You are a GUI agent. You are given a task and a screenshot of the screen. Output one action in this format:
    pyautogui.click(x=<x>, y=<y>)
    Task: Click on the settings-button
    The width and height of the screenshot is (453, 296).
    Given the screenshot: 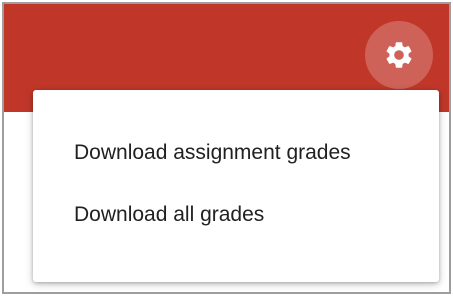 What is the action you would take?
    pyautogui.click(x=399, y=55)
    